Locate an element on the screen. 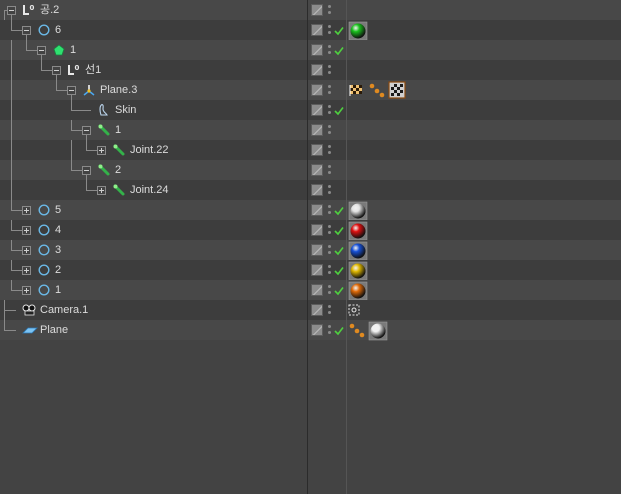 This screenshot has height=494, width=621. column-divider-name is located at coordinates (307, 247).